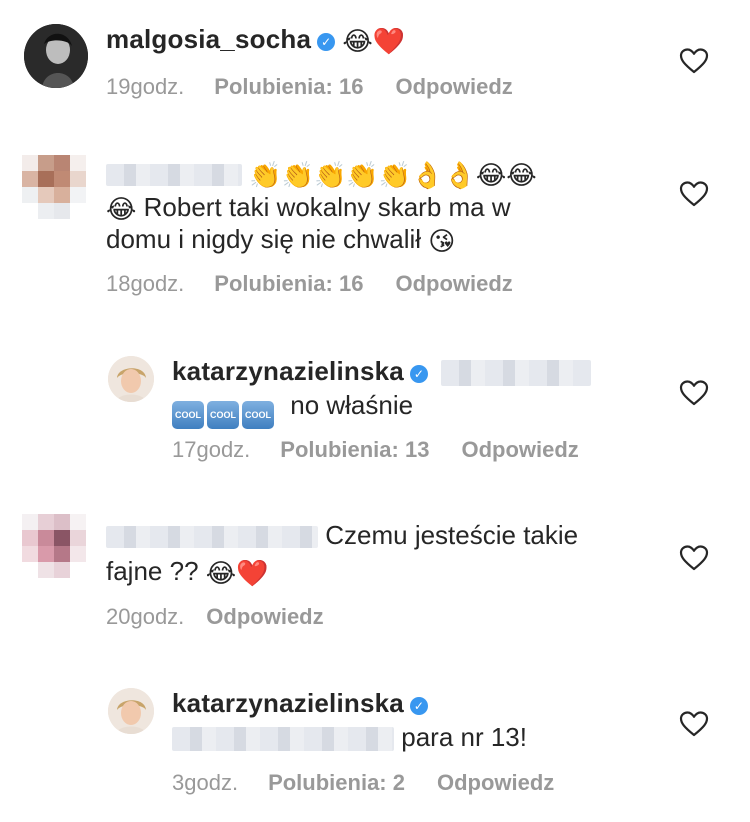  I want to click on likes-count: Polubienia: 2, so click(336, 782).